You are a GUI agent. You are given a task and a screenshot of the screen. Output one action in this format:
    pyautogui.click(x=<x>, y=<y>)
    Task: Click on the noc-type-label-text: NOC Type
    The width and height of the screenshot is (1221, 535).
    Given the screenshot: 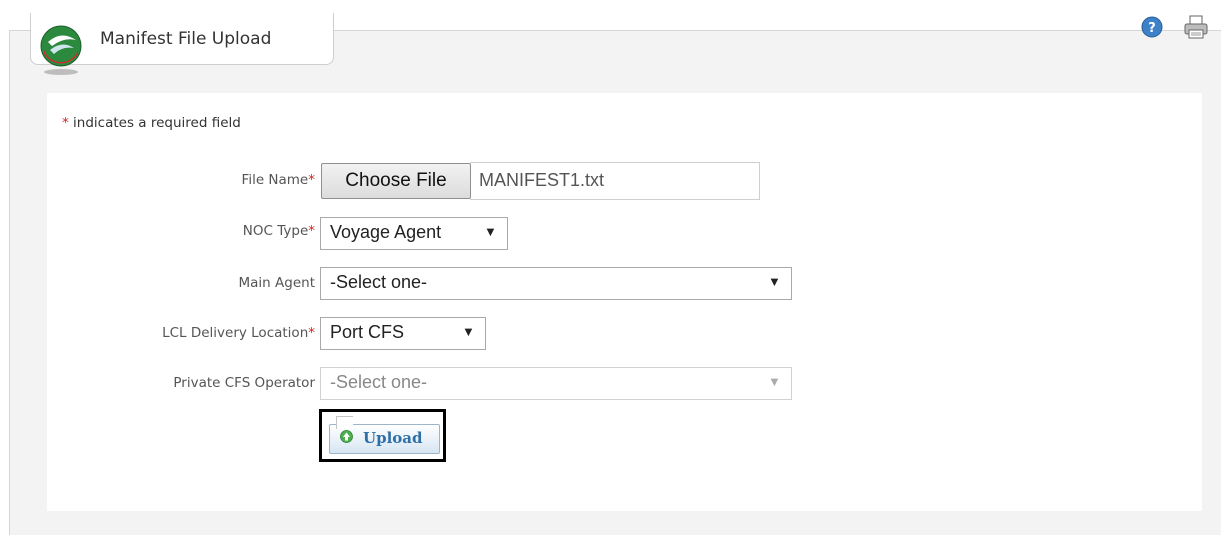 What is the action you would take?
    pyautogui.click(x=275, y=231)
    